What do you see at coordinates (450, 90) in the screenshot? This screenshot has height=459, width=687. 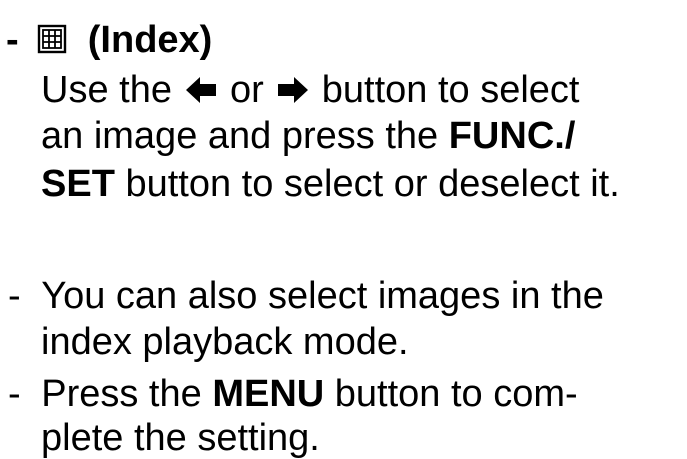 I see `instruction-text: button to select` at bounding box center [450, 90].